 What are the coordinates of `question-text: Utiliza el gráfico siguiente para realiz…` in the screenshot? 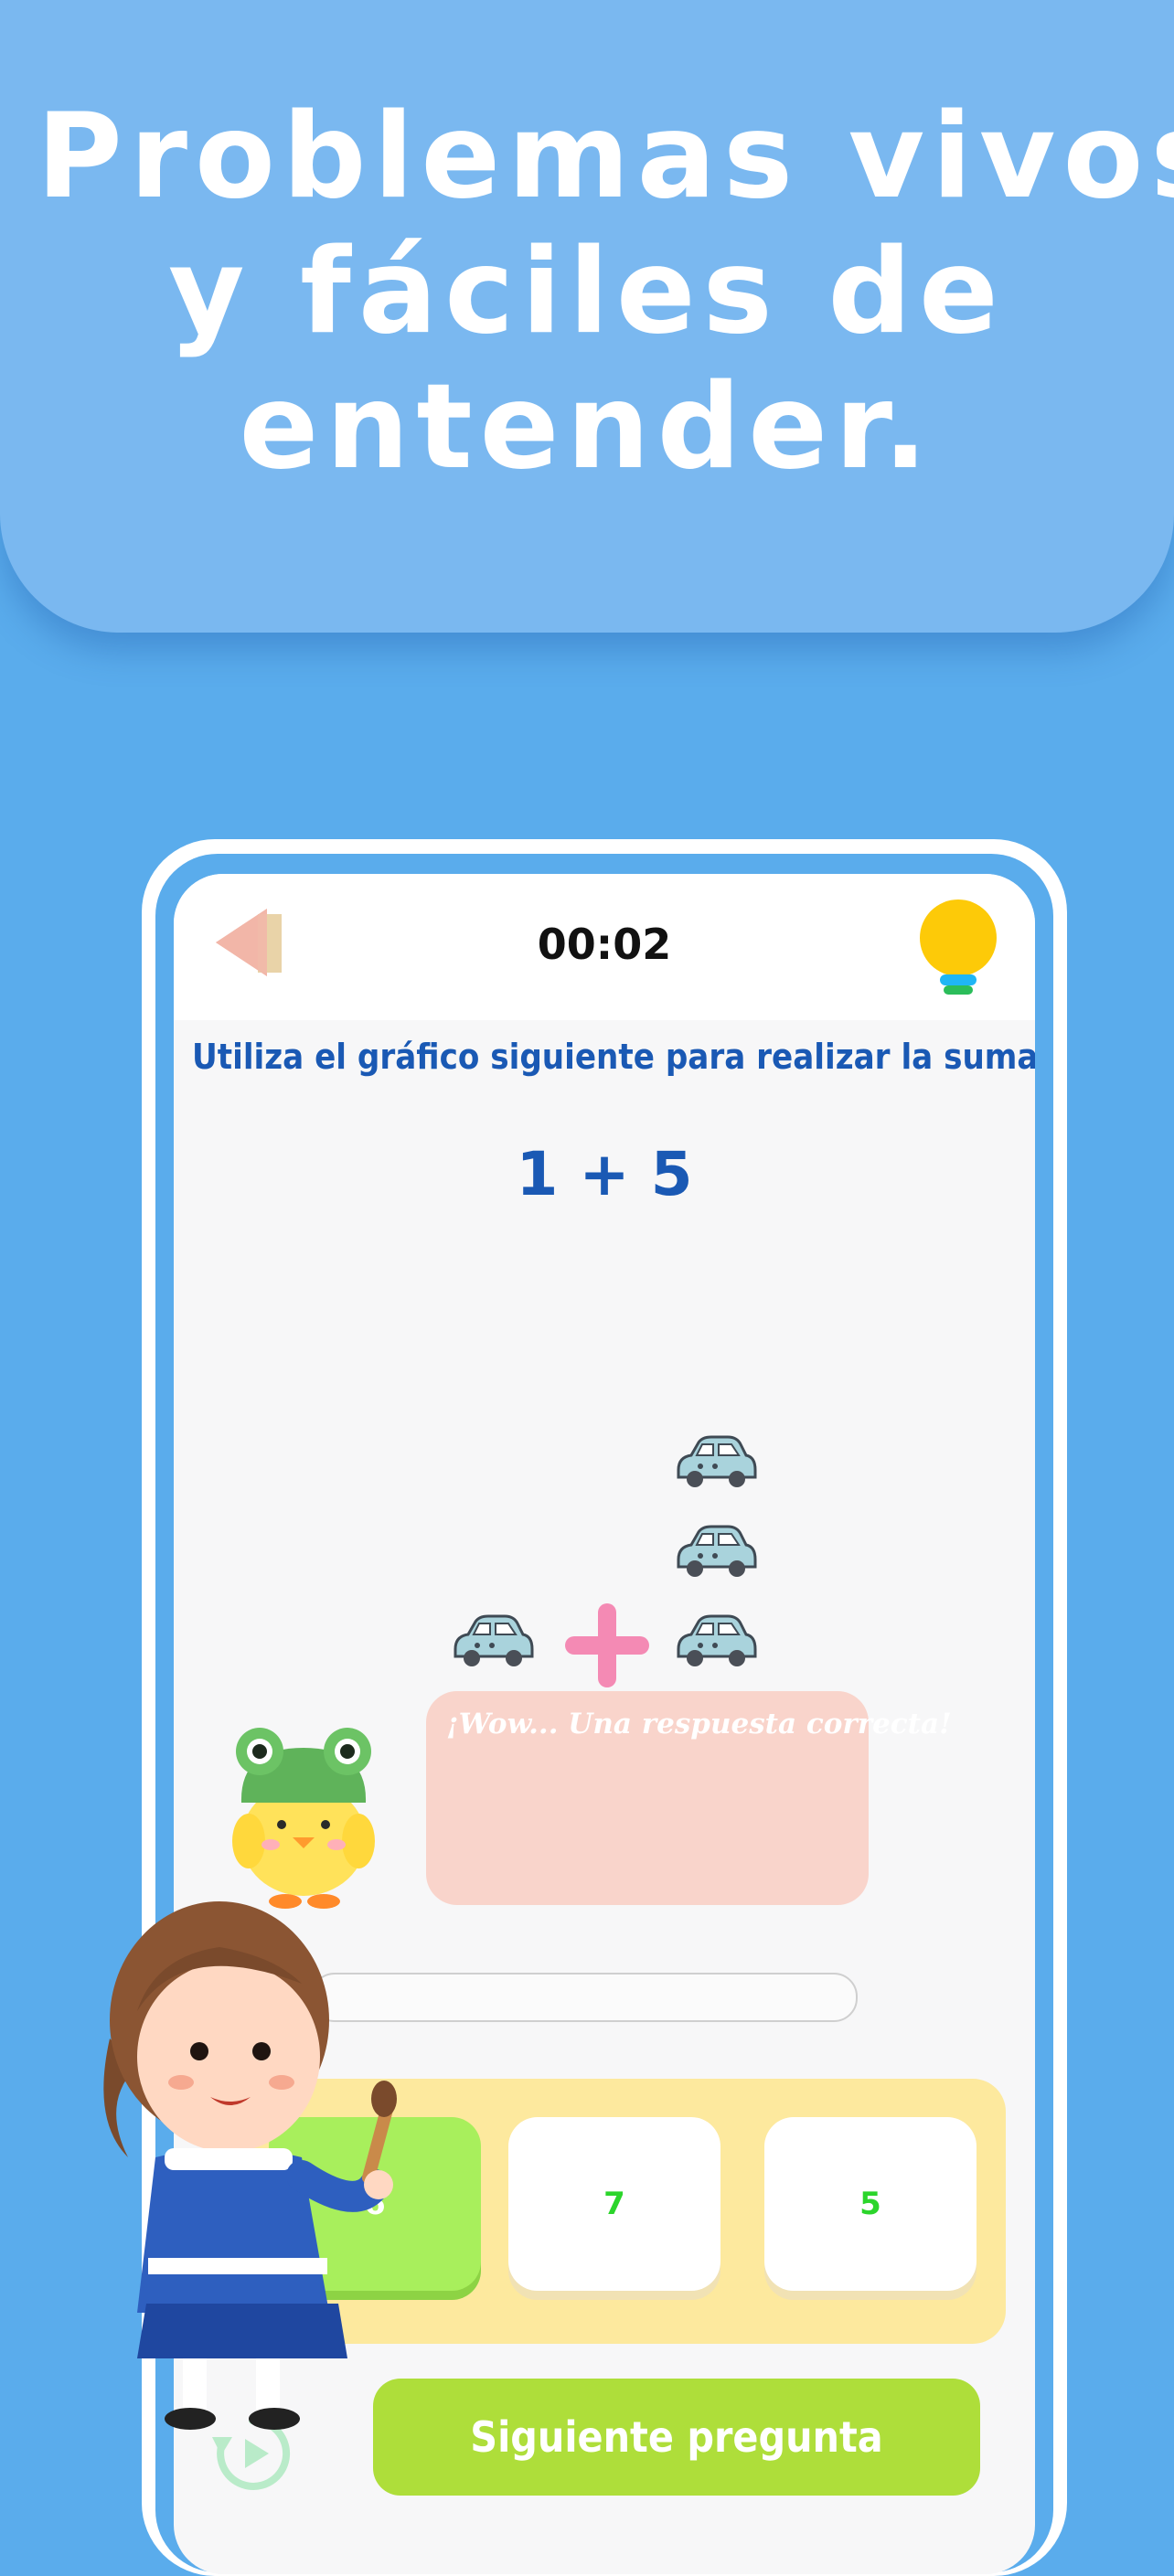 It's located at (614, 1057).